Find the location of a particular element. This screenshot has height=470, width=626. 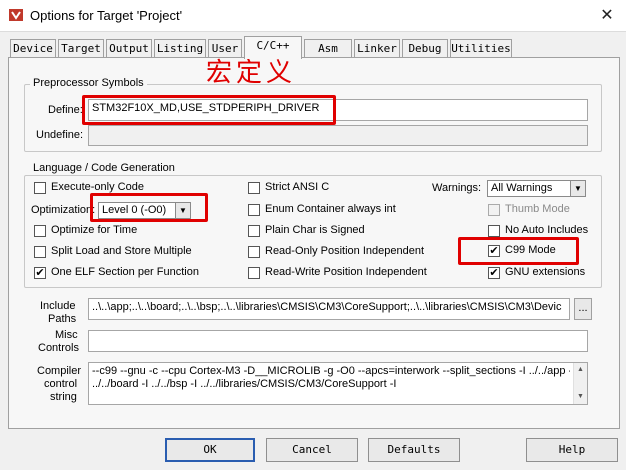

plain-char-label: Plain Char is Signed is located at coordinates (315, 230).